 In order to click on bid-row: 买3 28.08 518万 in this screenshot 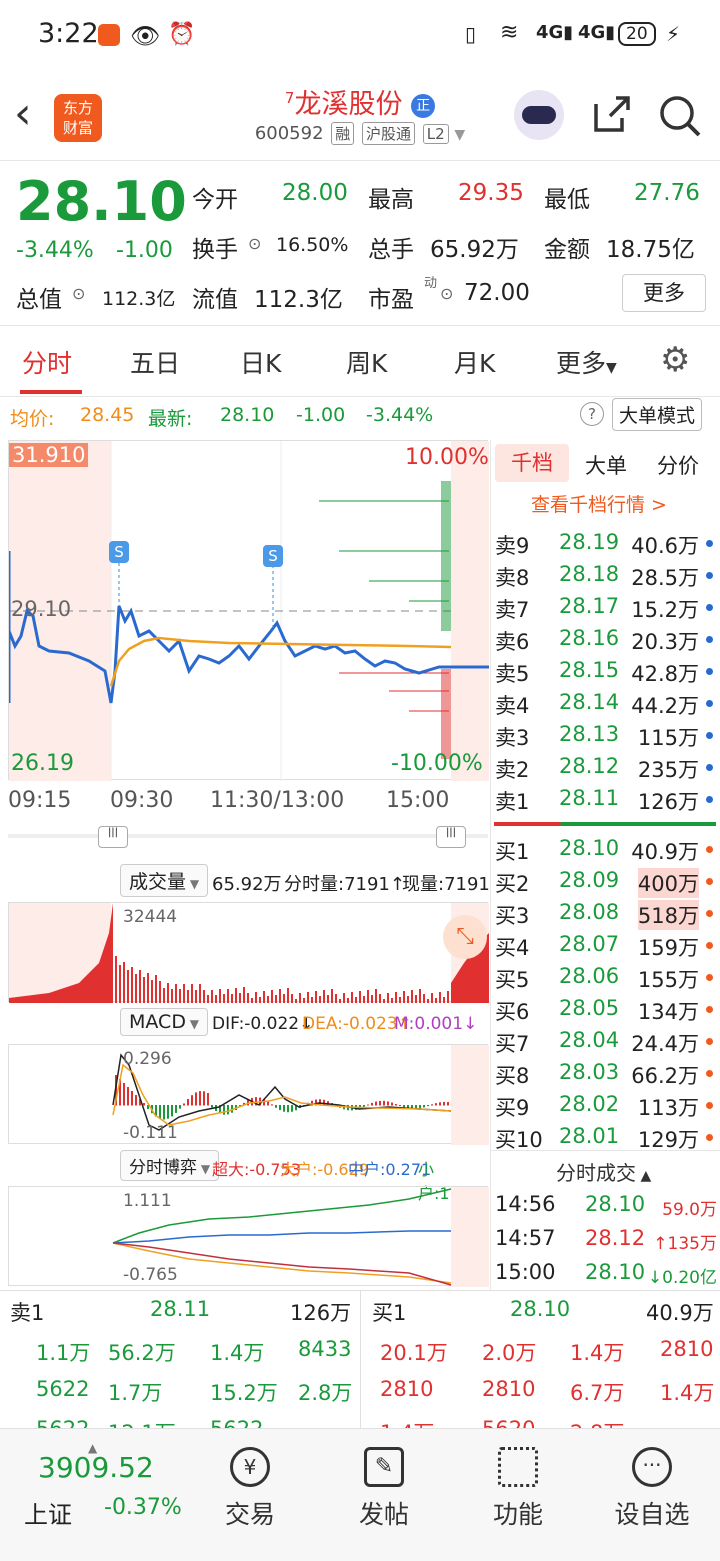, I will do `click(606, 916)`.